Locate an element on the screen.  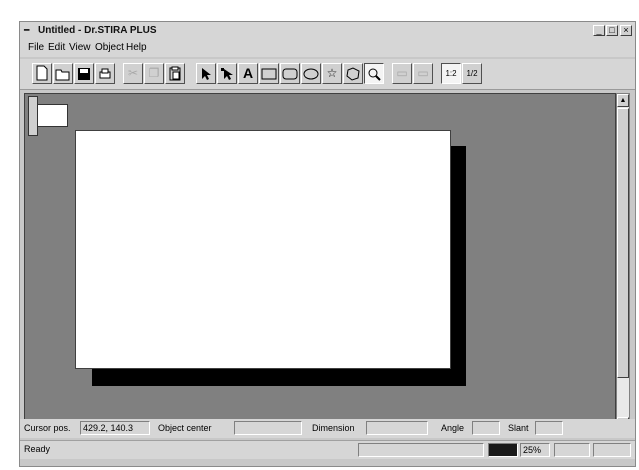
scroll-up-arrow-icon: ▲ is located at coordinates (623, 100).